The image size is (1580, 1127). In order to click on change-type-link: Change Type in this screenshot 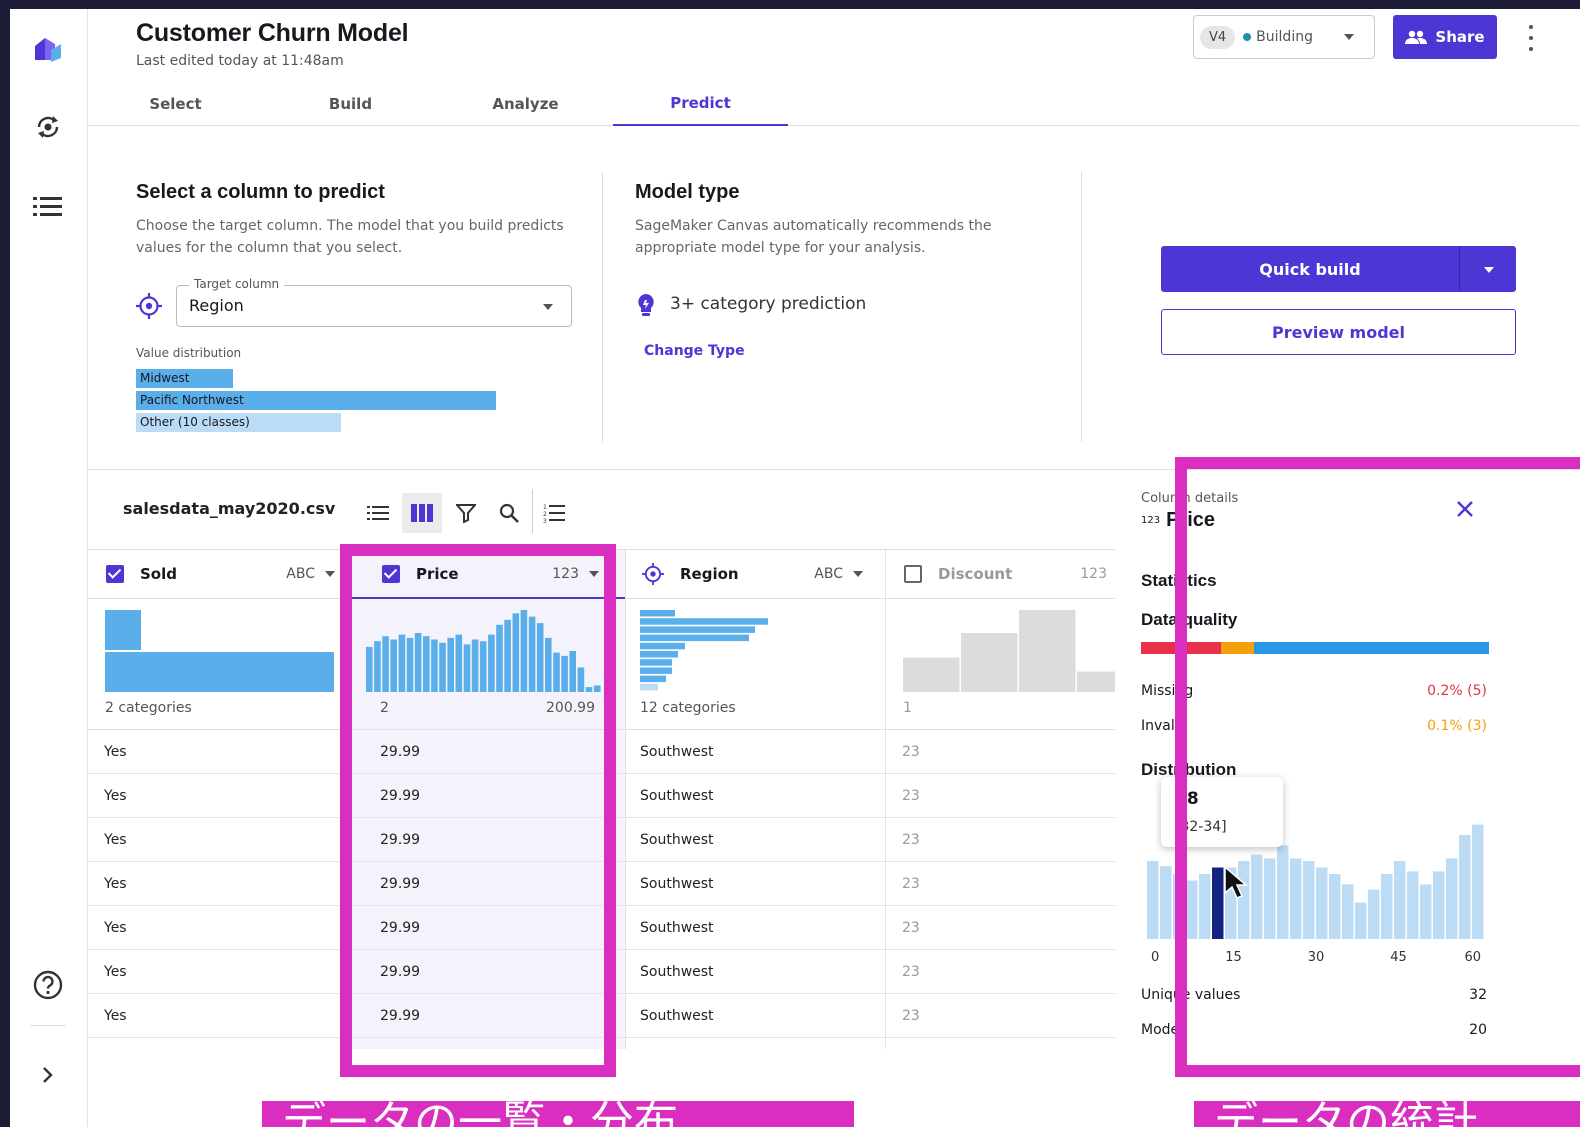, I will do `click(694, 351)`.